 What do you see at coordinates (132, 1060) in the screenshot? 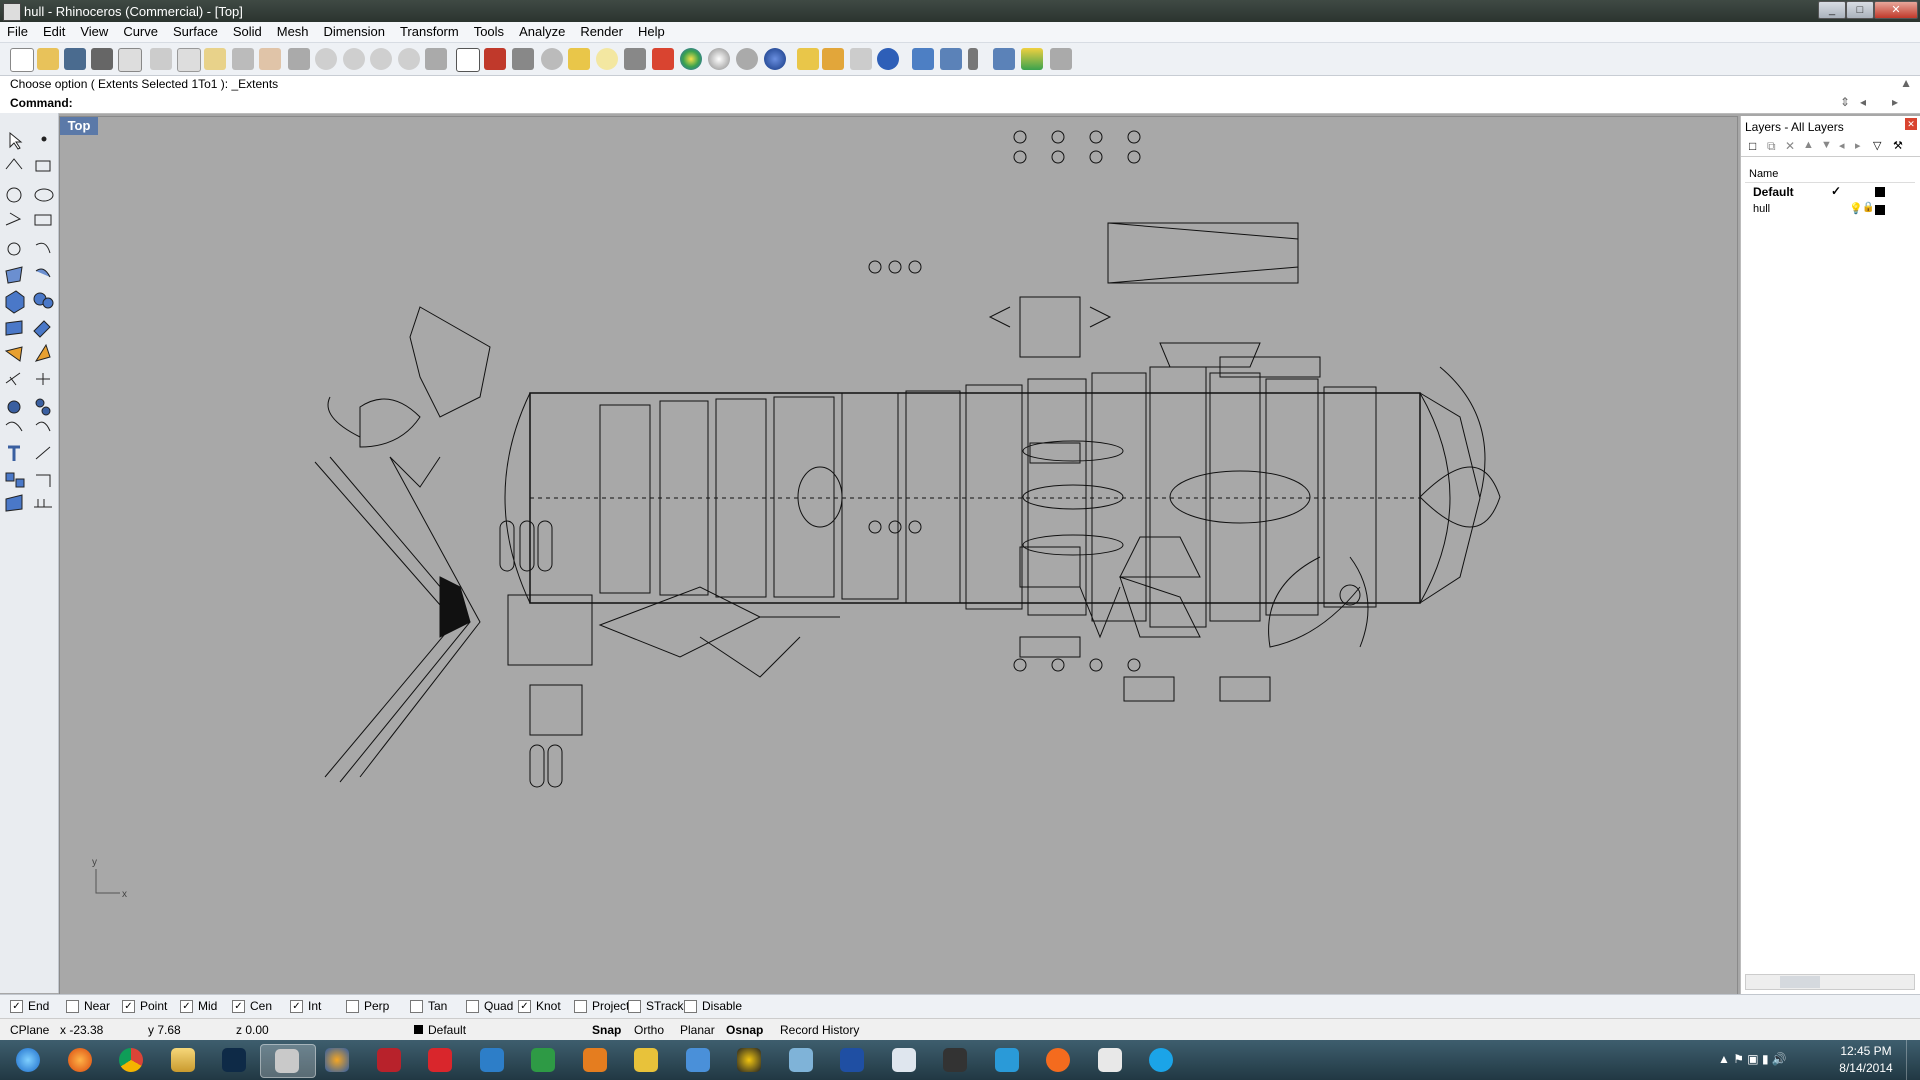
I see `taskbar-chrome-icon` at bounding box center [132, 1060].